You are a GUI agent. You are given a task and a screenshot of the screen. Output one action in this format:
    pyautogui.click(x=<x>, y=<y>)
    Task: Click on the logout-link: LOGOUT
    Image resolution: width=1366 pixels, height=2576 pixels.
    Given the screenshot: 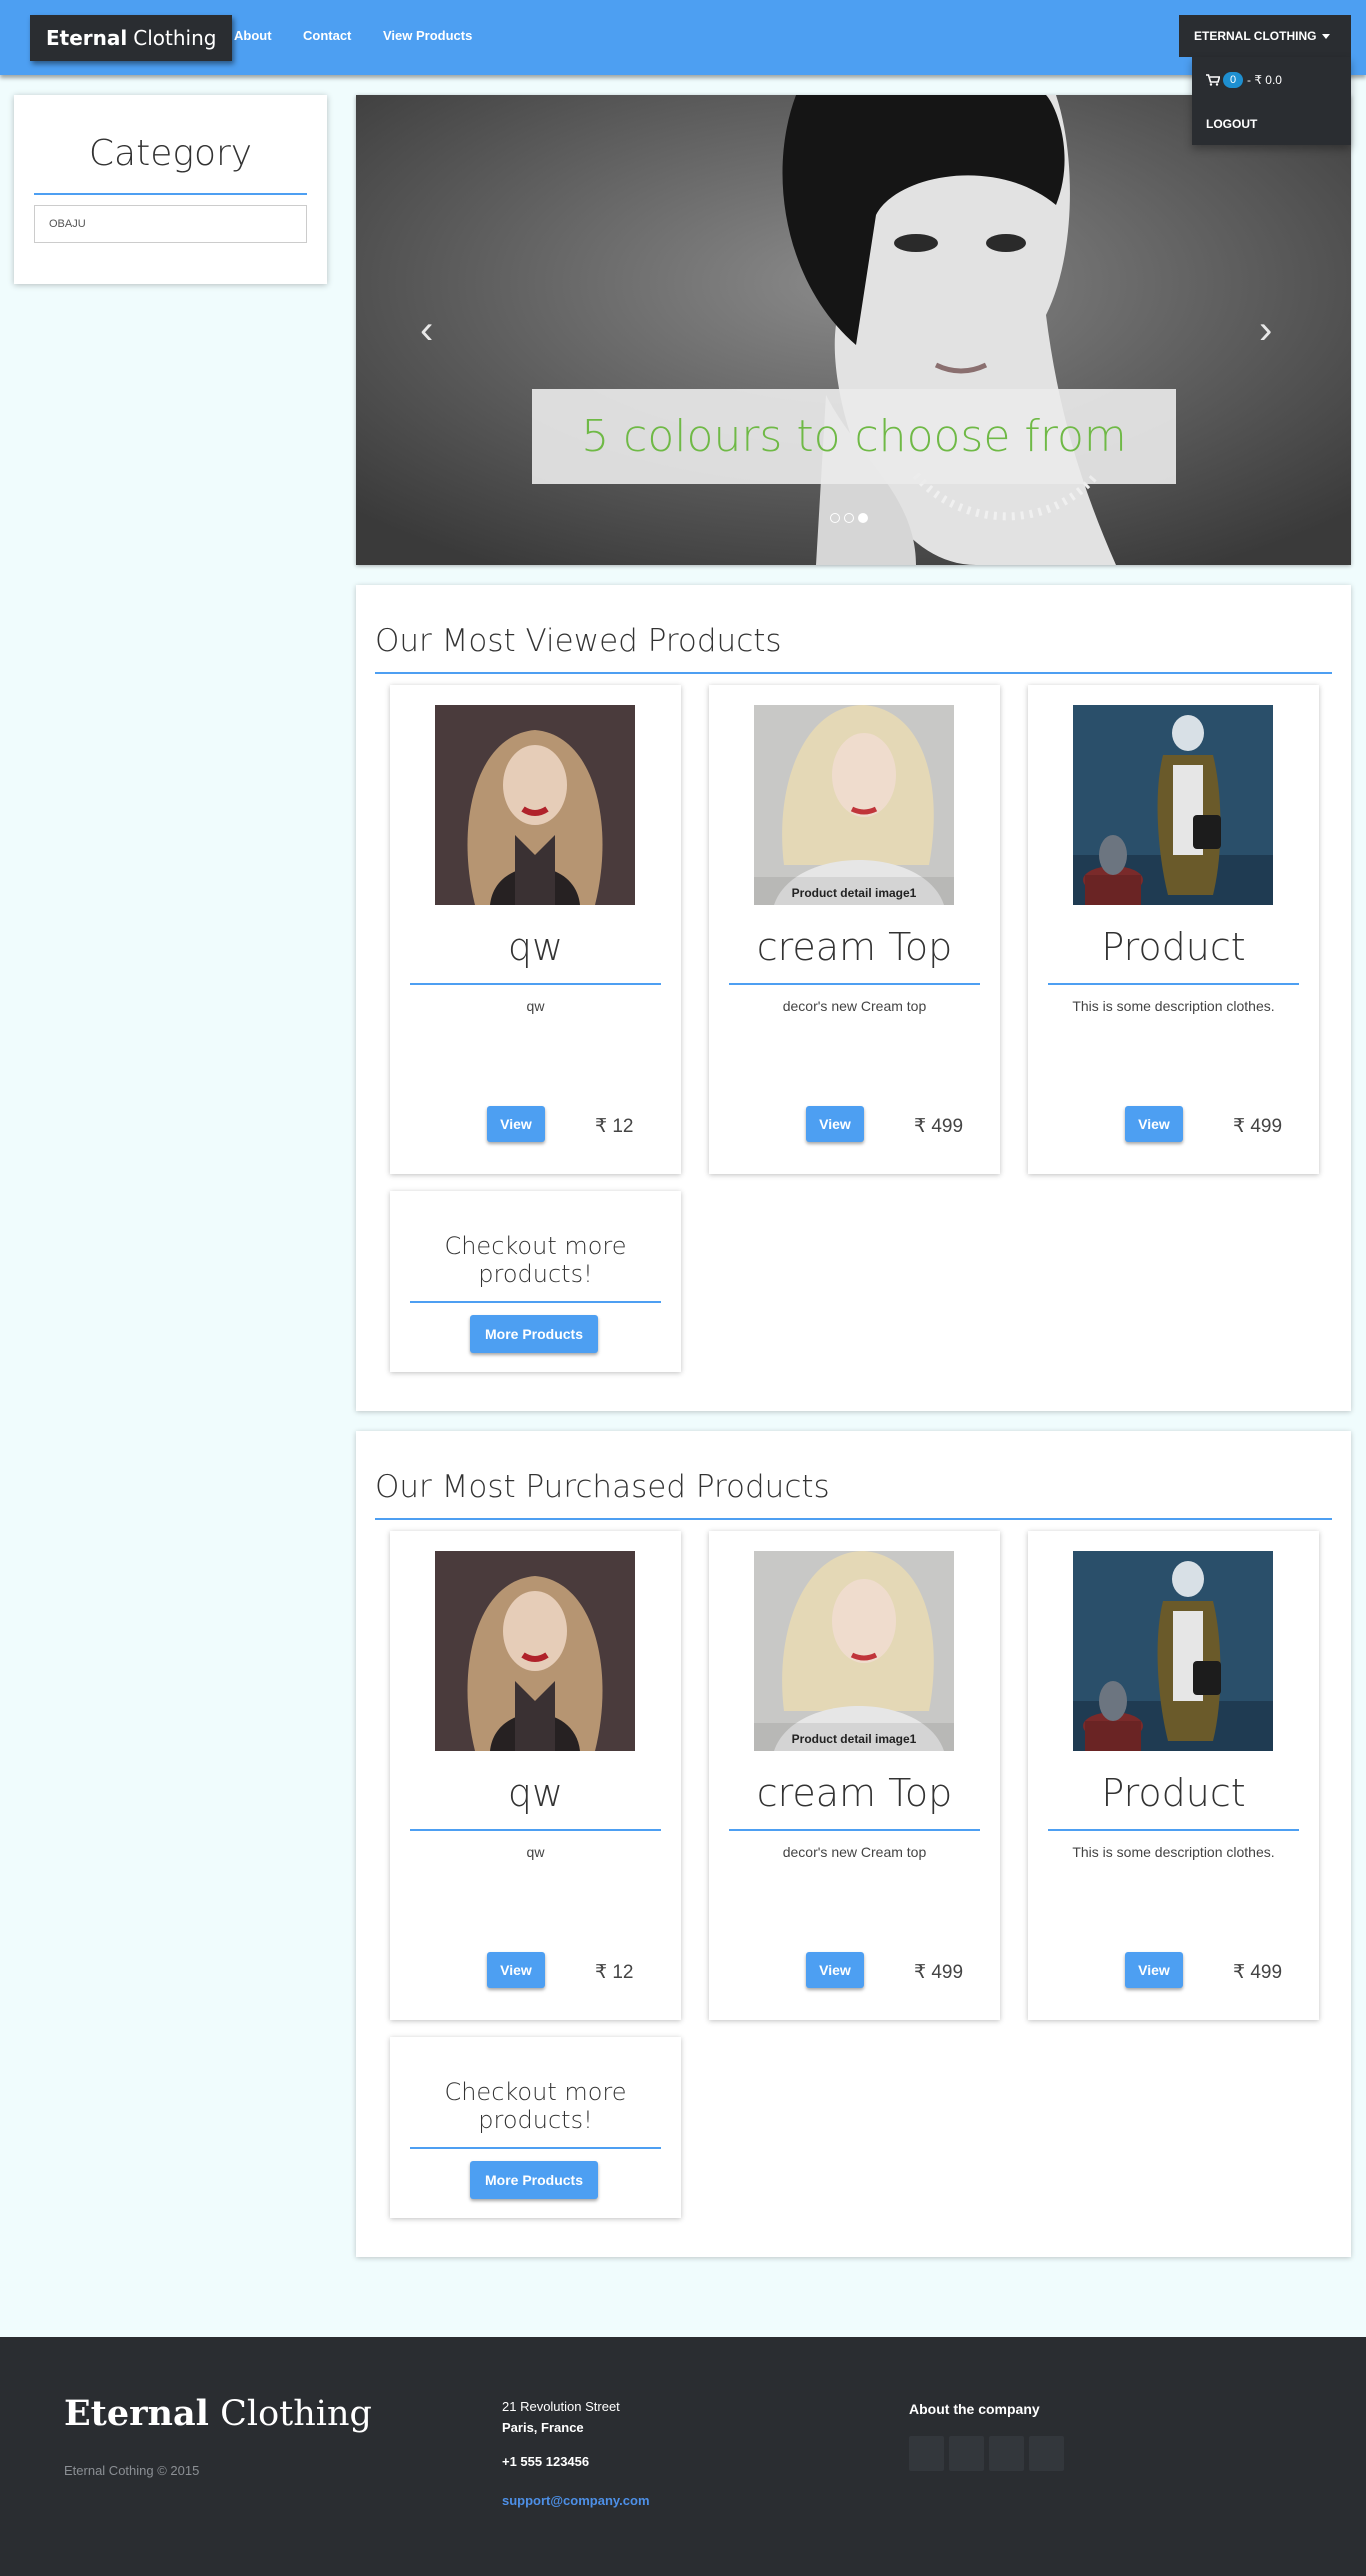 What is the action you would take?
    pyautogui.click(x=1231, y=124)
    